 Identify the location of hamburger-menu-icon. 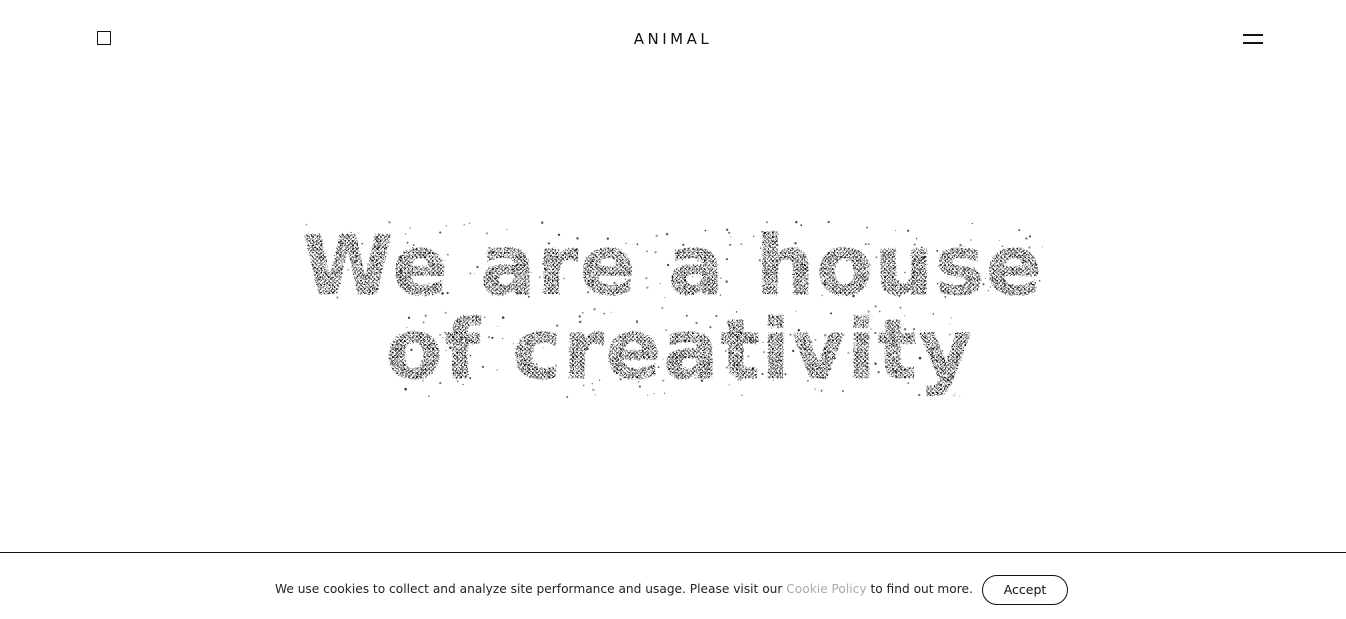
(1254, 39).